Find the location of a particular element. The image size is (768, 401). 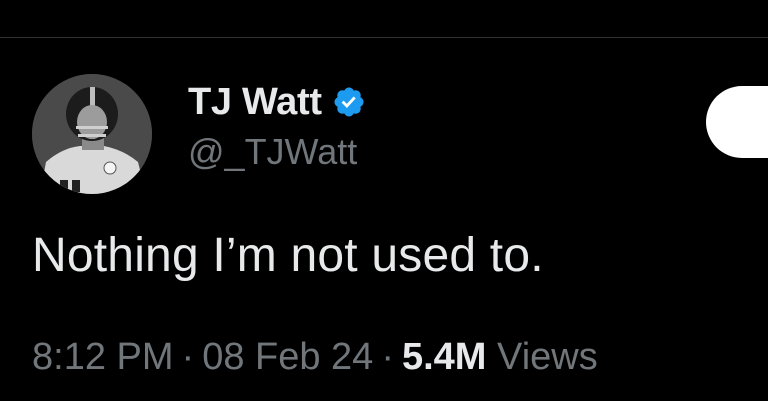

avatar is located at coordinates (92, 134).